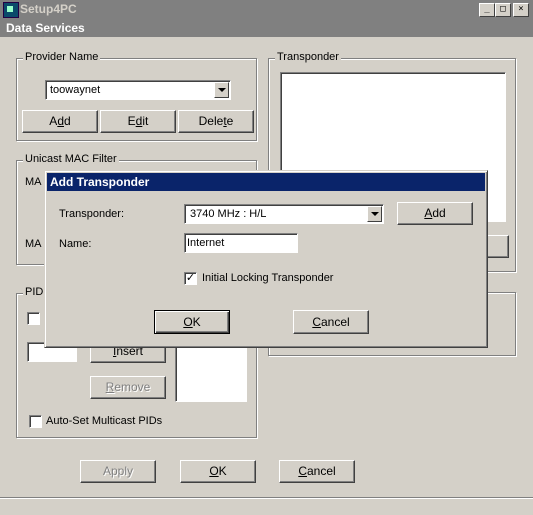  I want to click on provider-delete-button: Delete, so click(216, 121).